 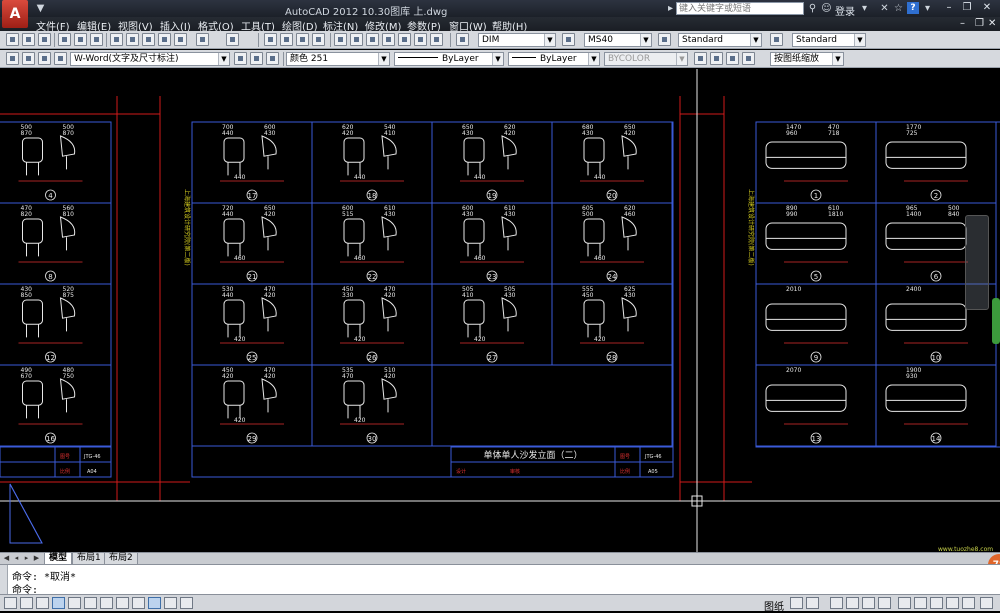 What do you see at coordinates (449, 59) in the screenshot?
I see `linetype-dropdown: ByLayer ▼` at bounding box center [449, 59].